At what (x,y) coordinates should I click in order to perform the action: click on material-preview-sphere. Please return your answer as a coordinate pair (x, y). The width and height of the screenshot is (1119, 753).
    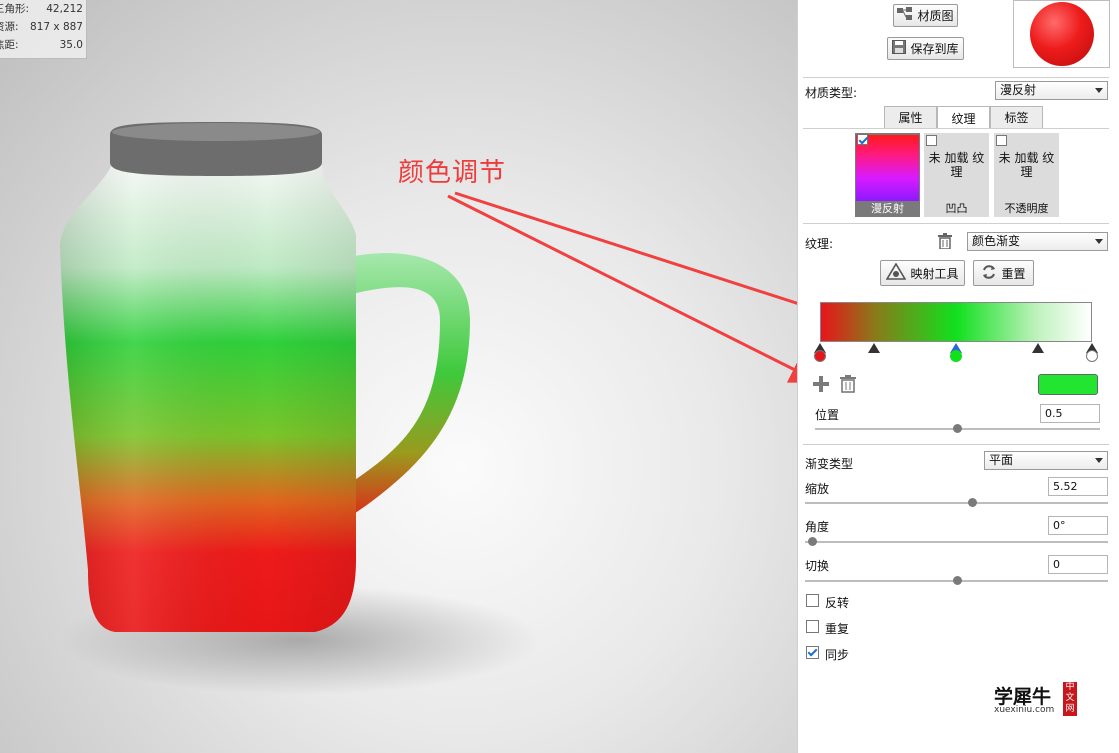
    Looking at the image, I should click on (1061, 34).